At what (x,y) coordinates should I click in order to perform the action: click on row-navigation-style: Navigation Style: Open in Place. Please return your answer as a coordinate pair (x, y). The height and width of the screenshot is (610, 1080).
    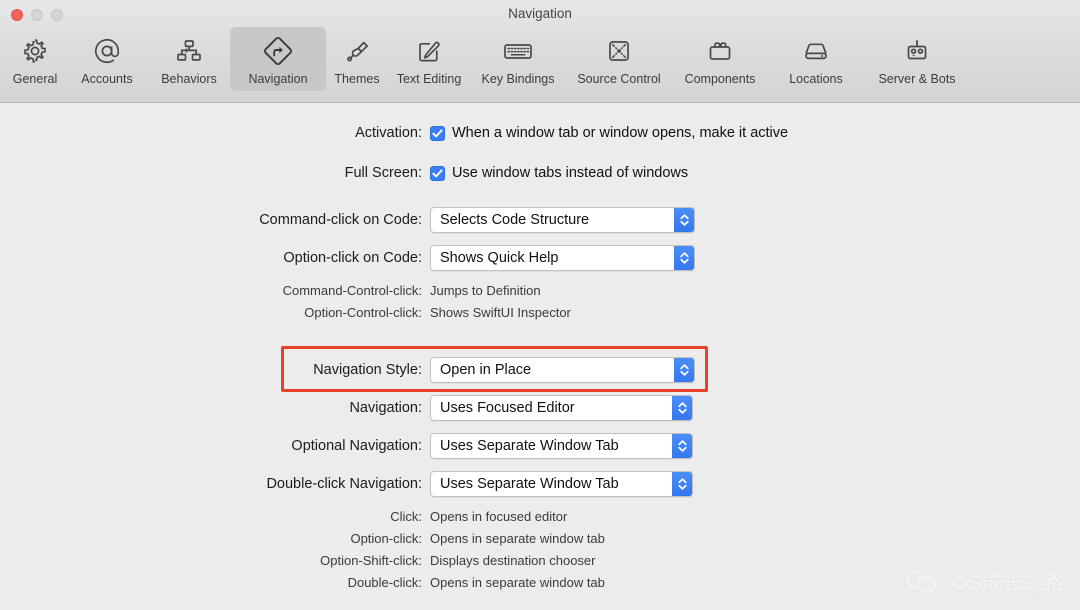
    Looking at the image, I should click on (540, 370).